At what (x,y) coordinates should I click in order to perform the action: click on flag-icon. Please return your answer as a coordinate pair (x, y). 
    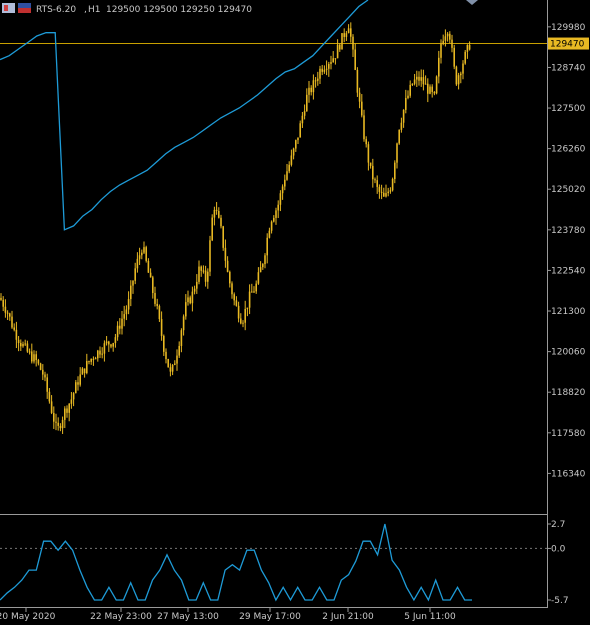
    Looking at the image, I should click on (8, 8).